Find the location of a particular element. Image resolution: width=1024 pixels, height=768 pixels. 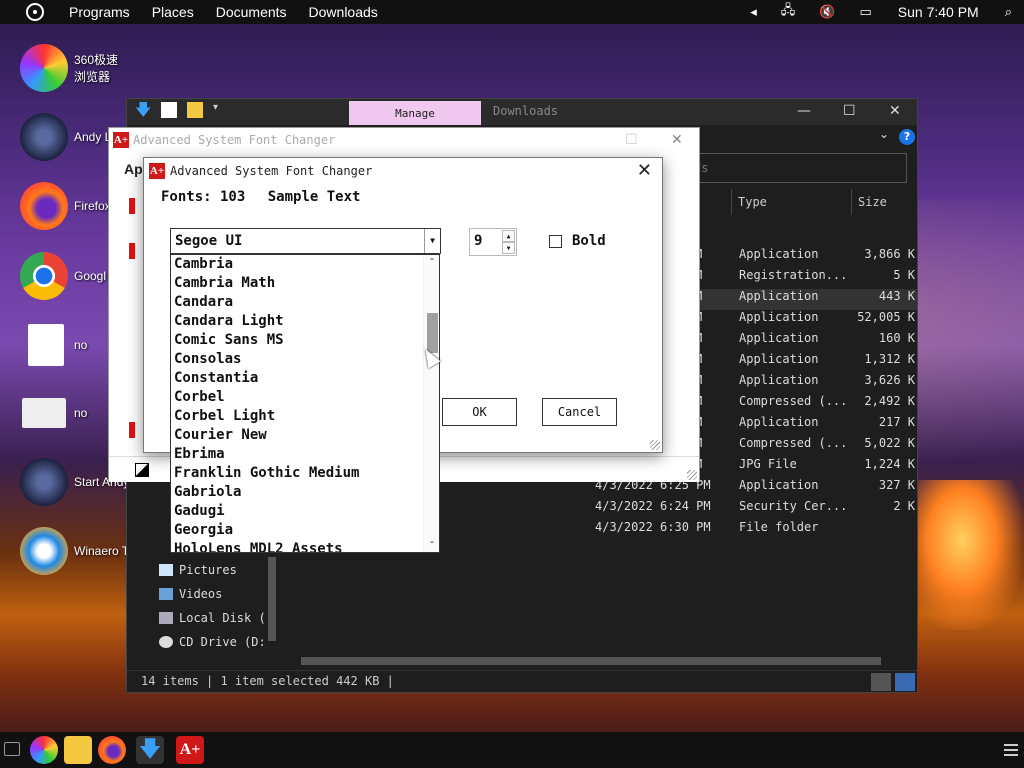

minimize-icon: — is located at coordinates (804, 111).